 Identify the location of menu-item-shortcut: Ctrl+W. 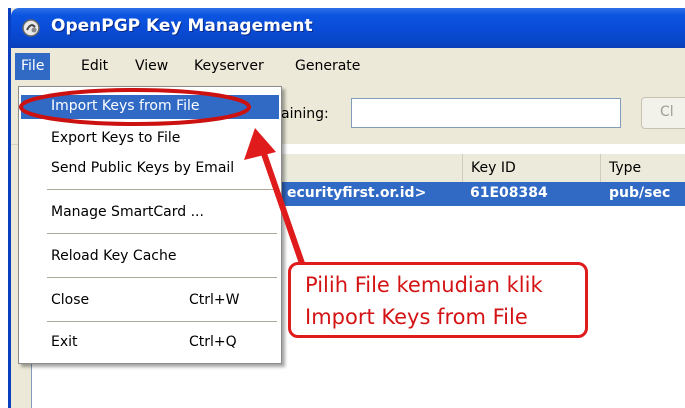
(214, 300).